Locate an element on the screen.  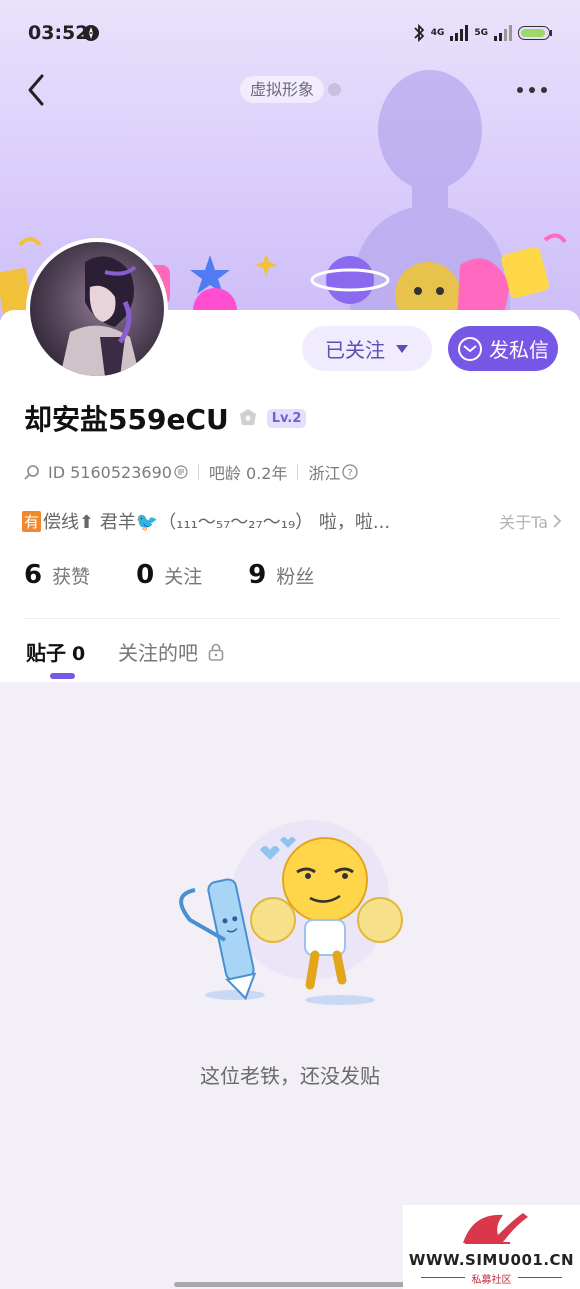
tab-posts: 贴子 0 is located at coordinates (55, 651).